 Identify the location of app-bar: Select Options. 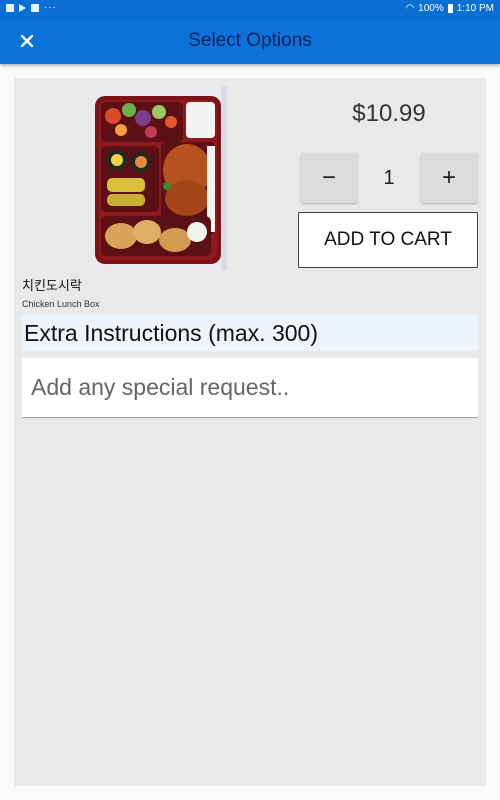
(250, 41).